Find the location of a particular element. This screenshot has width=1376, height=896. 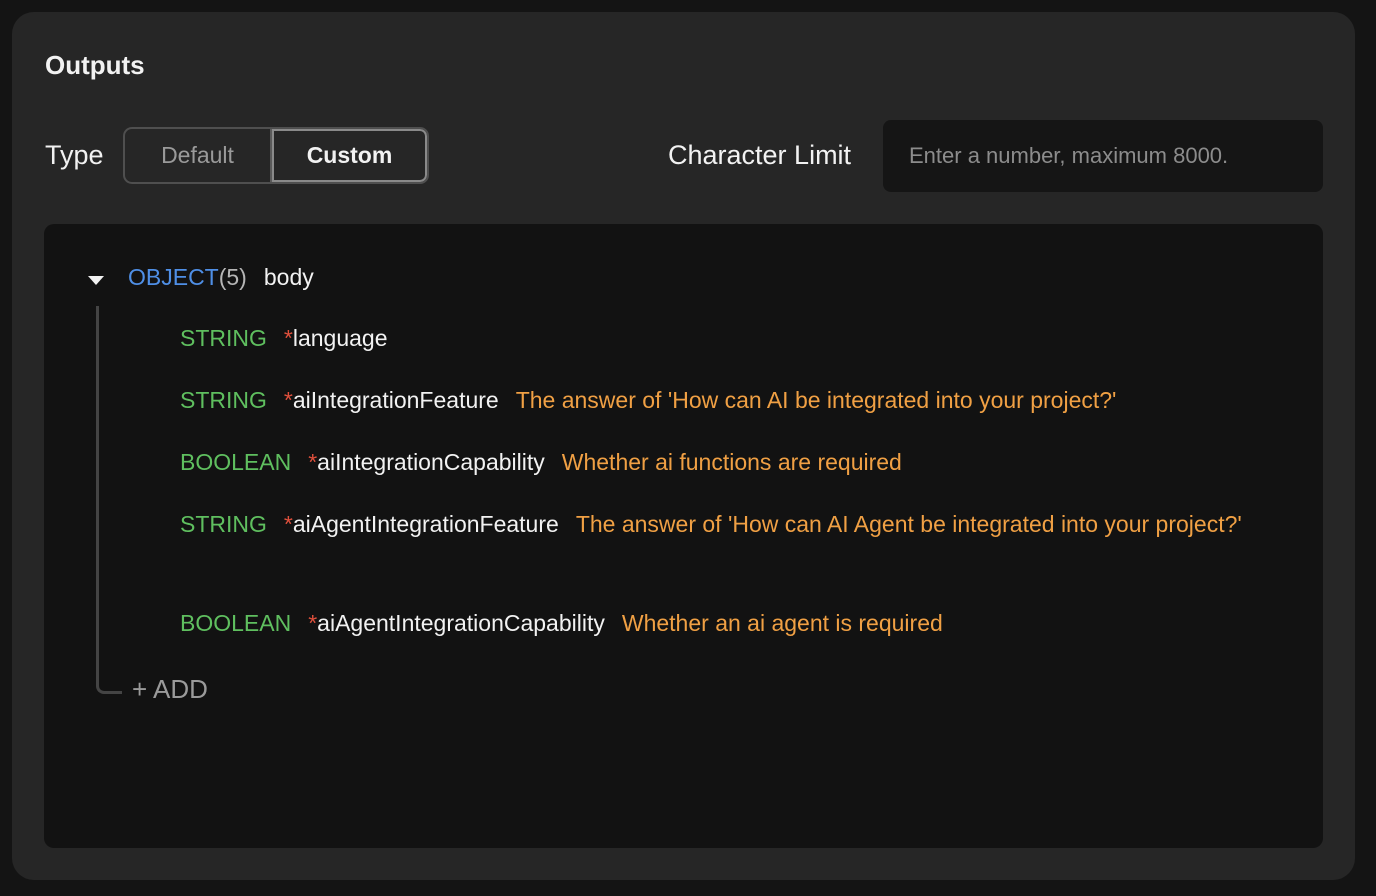

outputs-title: Outputs is located at coordinates (95, 65).